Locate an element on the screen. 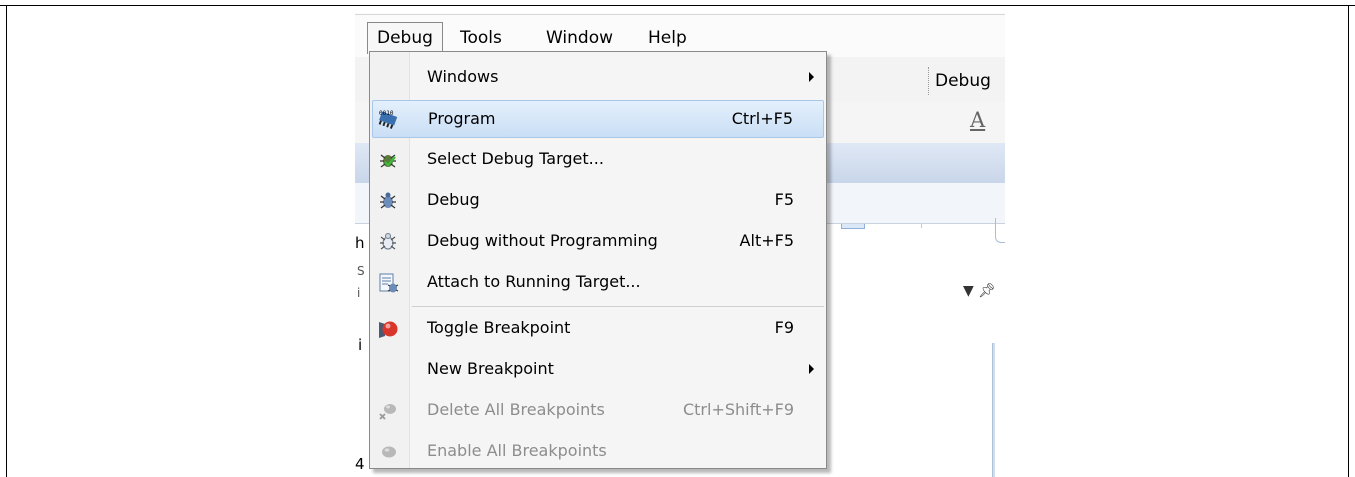 The image size is (1355, 477). menu-item-label: Windows is located at coordinates (463, 76).